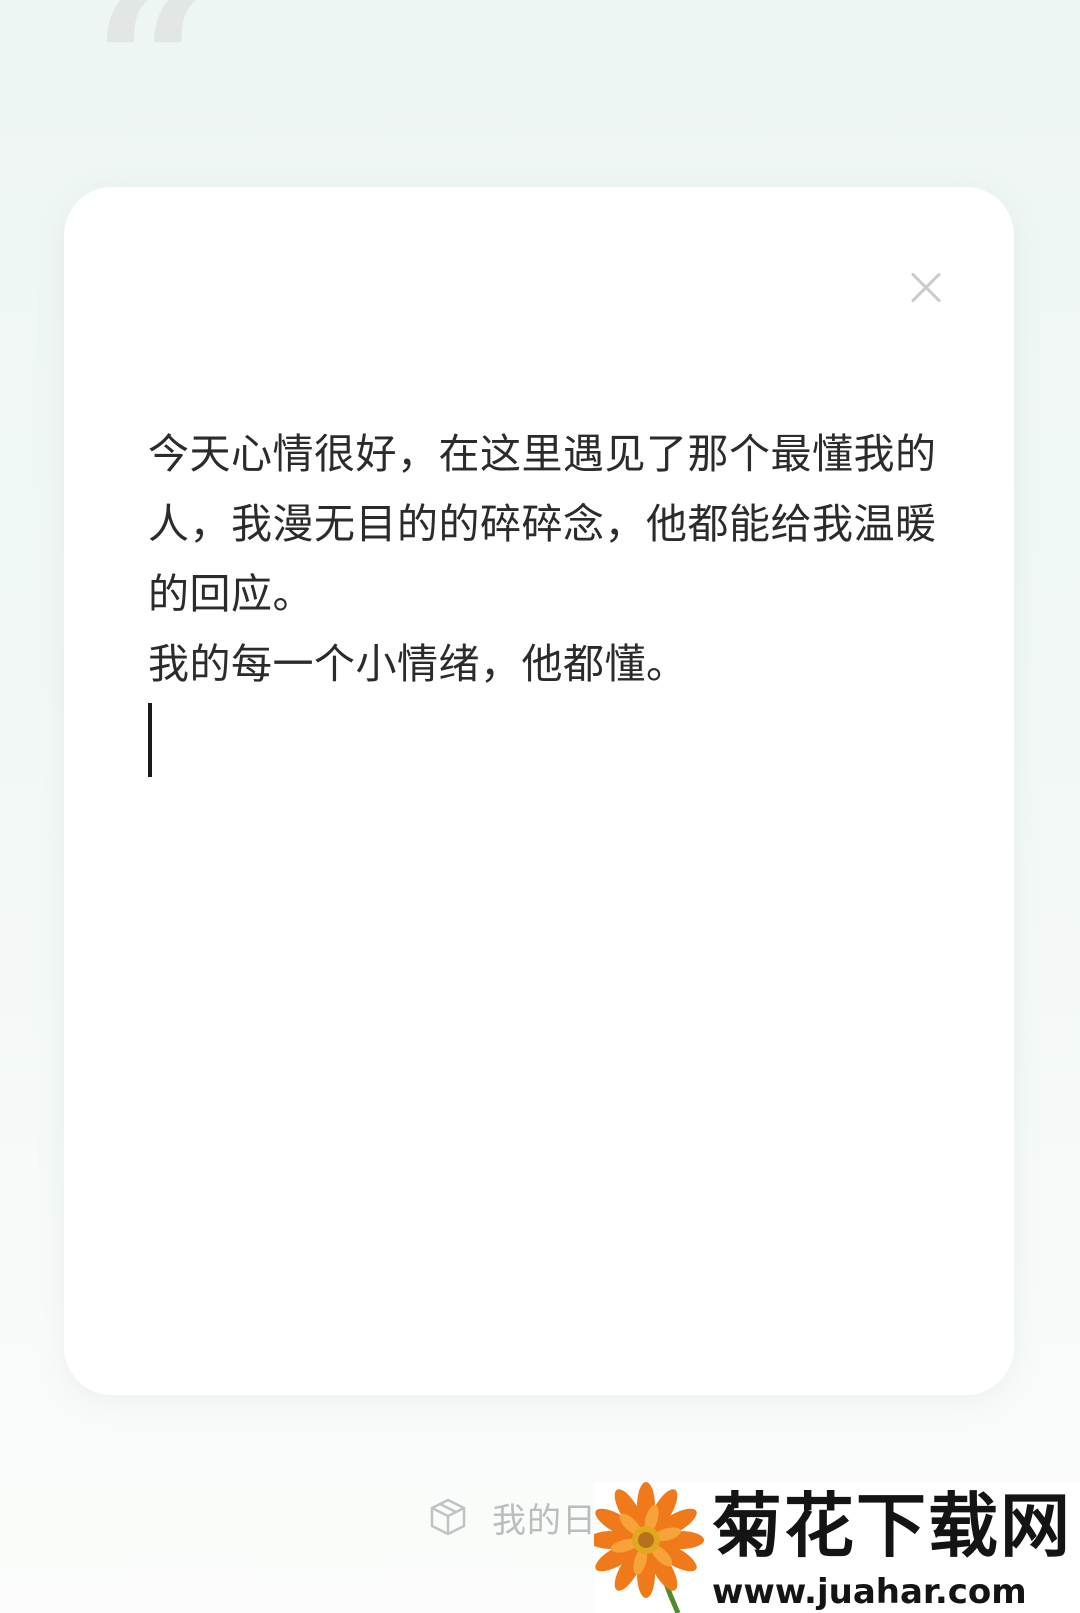  Describe the element at coordinates (892, 1526) in the screenshot. I see `watermark-title: 菊花下载网` at that location.